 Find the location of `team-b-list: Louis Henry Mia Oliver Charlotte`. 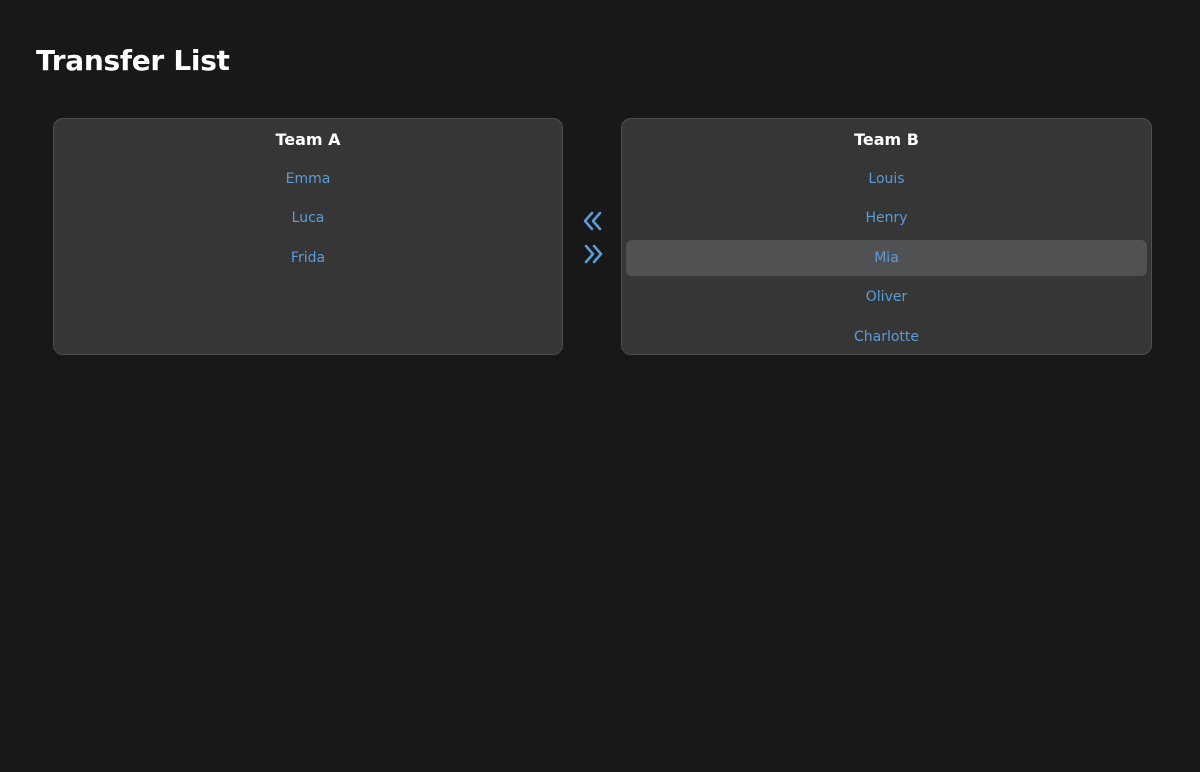

team-b-list: Louis Henry Mia Oliver Charlotte is located at coordinates (886, 257).